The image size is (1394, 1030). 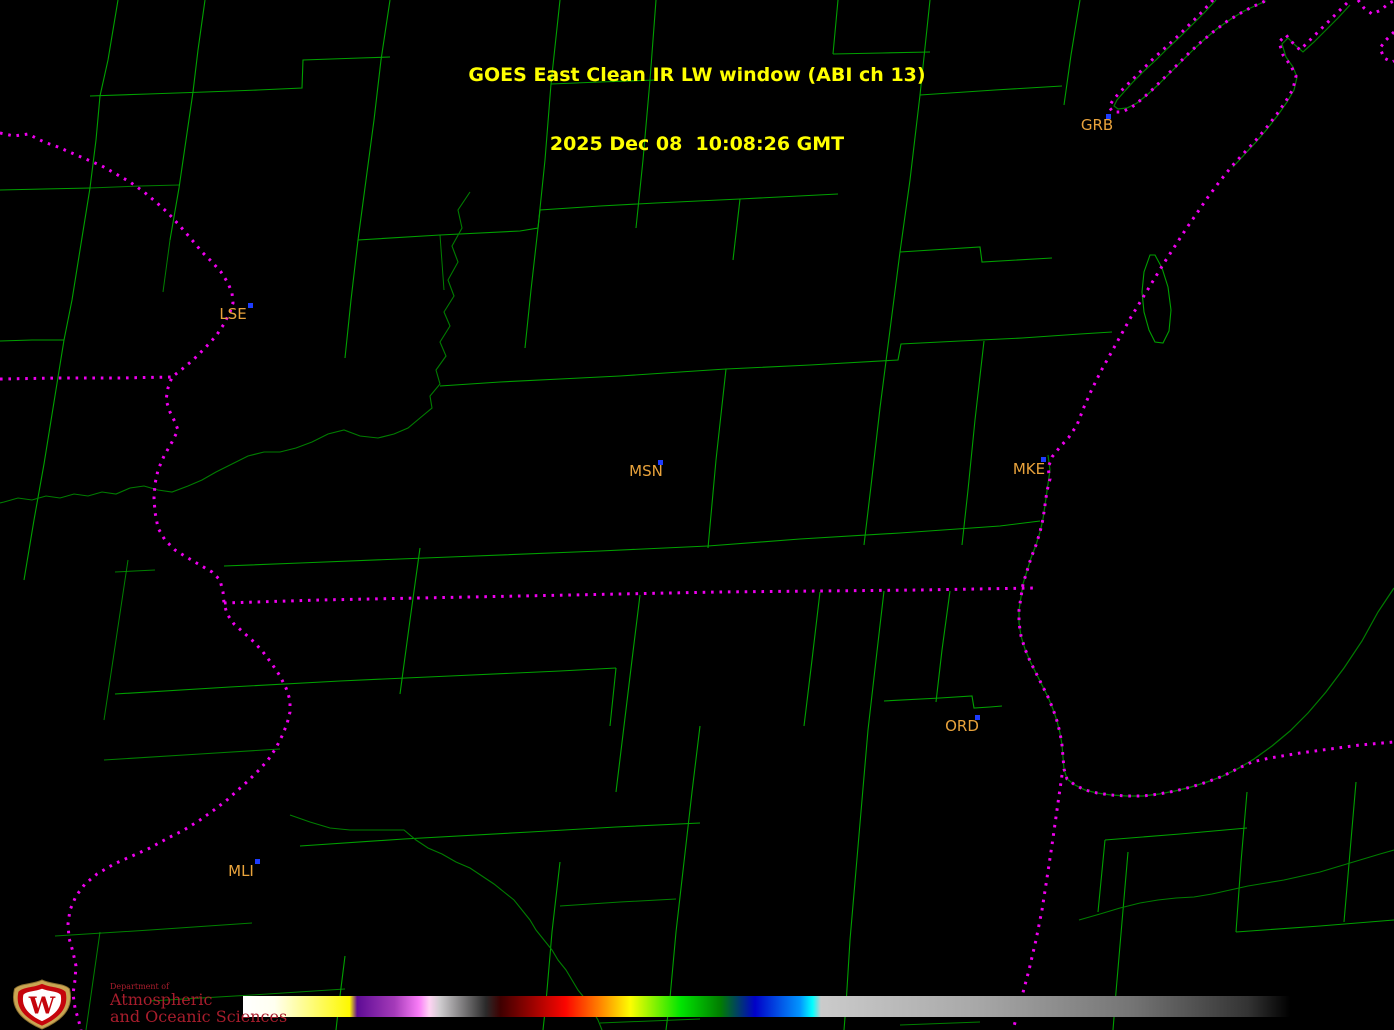 I want to click on map-timestamp: 2025 Dec 08 10:08:26 GMT, so click(x=697, y=144).